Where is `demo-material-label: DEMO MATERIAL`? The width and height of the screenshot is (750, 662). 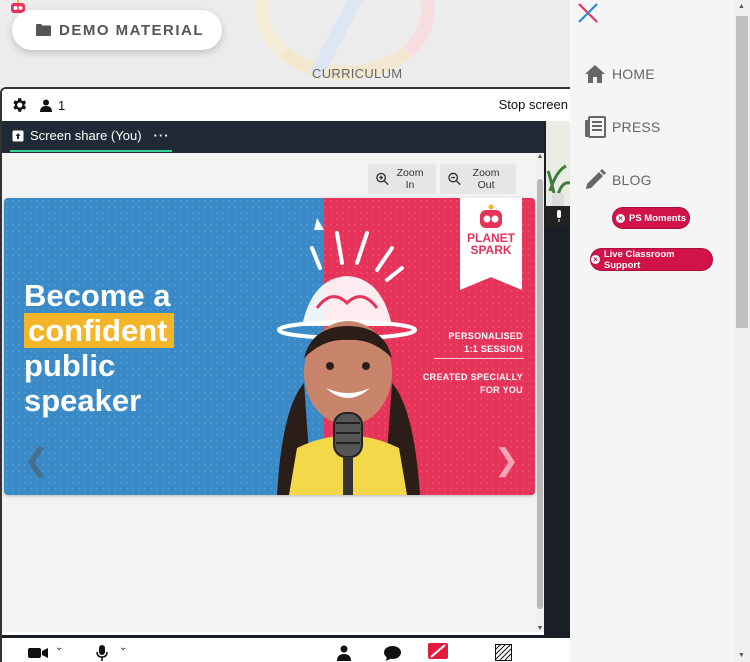 demo-material-label: DEMO MATERIAL is located at coordinates (132, 30).